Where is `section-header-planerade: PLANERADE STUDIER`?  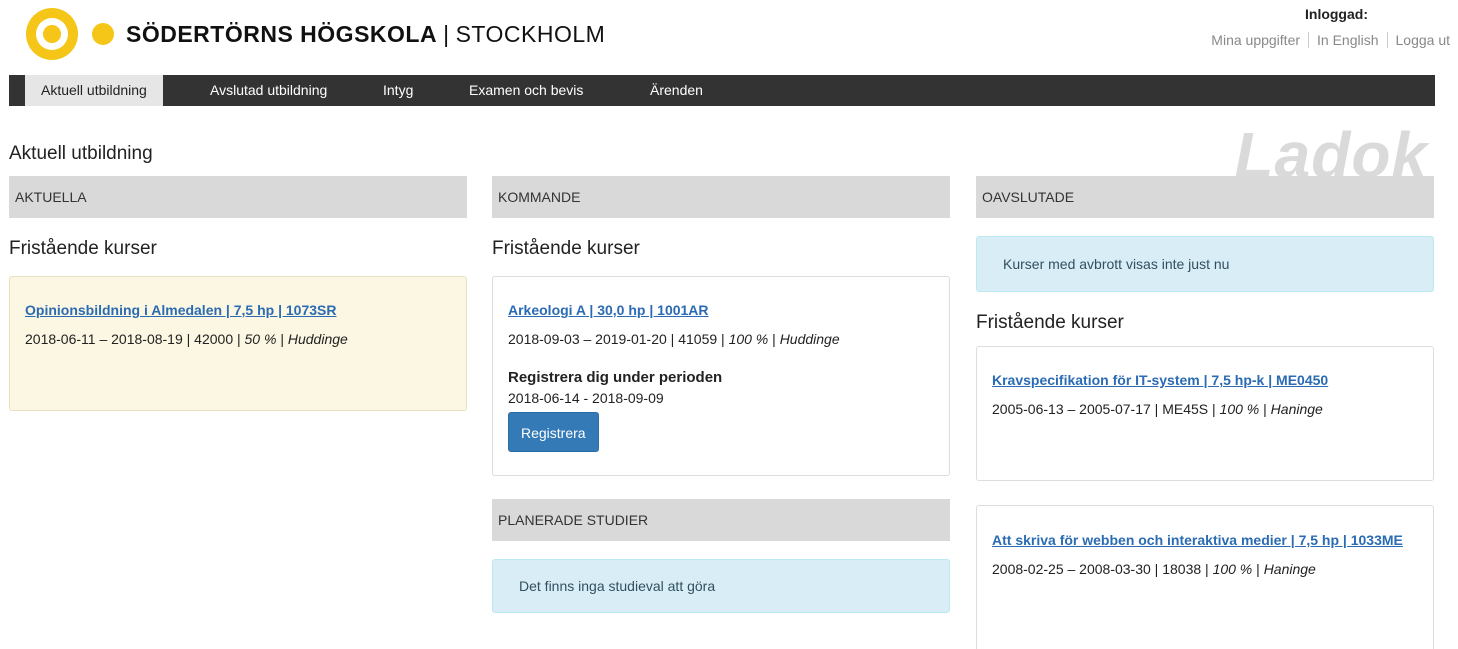 section-header-planerade: PLANERADE STUDIER is located at coordinates (721, 520).